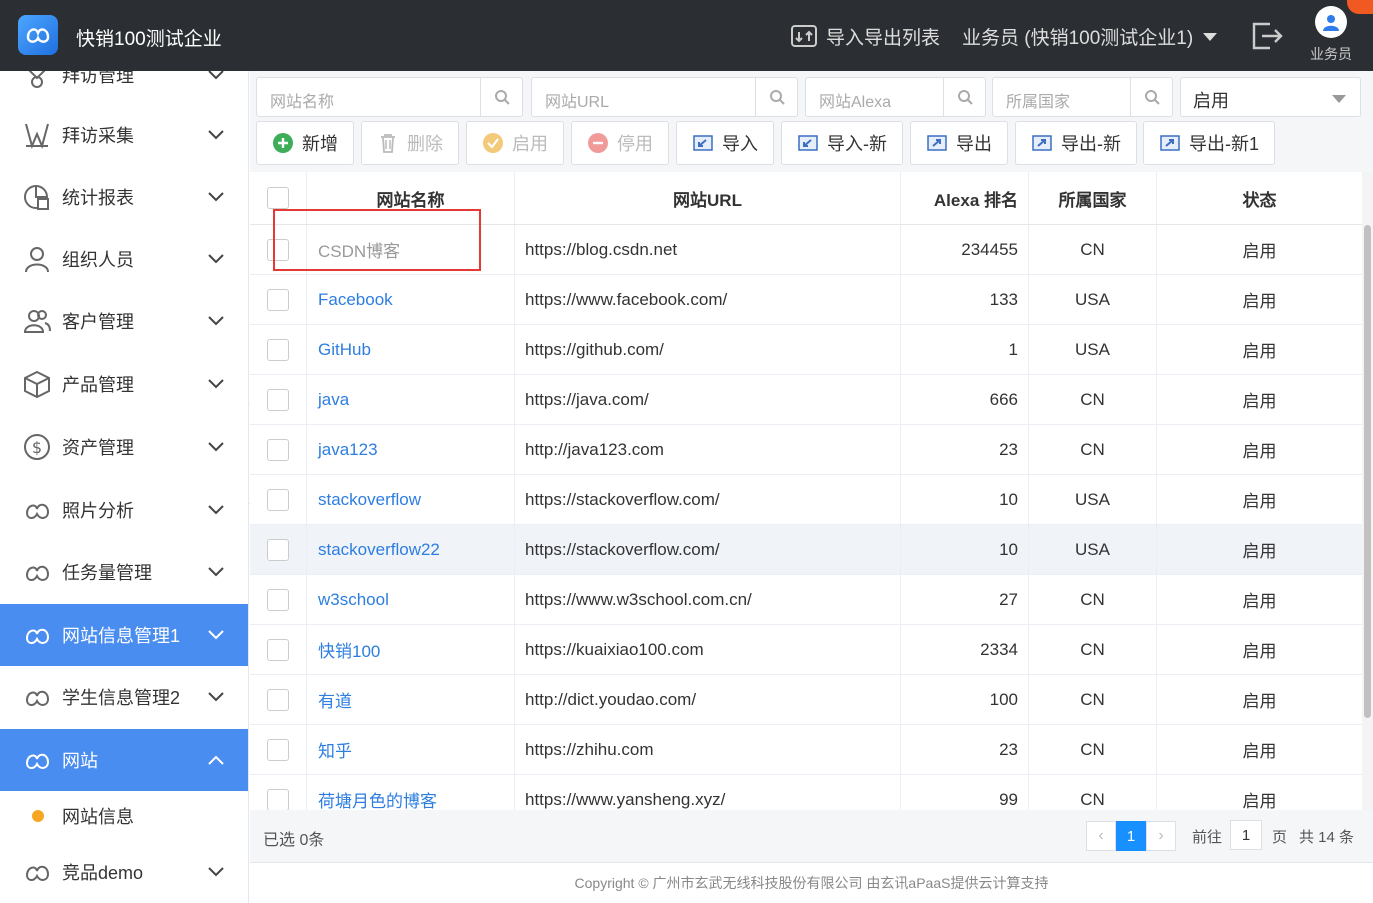 This screenshot has height=903, width=1373. What do you see at coordinates (959, 143) in the screenshot?
I see `export-button: 导出` at bounding box center [959, 143].